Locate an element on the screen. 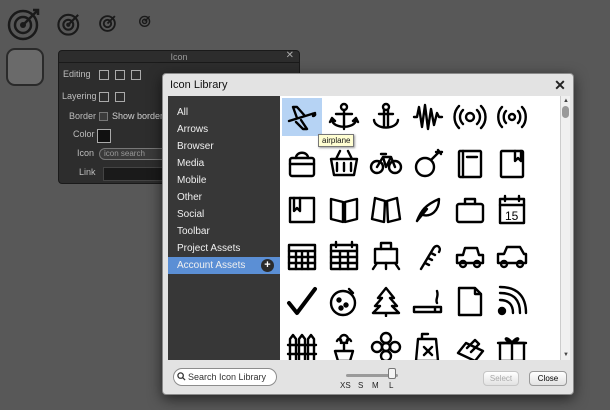 Image resolution: width=610 pixels, height=410 pixels. color-well is located at coordinates (104, 136).